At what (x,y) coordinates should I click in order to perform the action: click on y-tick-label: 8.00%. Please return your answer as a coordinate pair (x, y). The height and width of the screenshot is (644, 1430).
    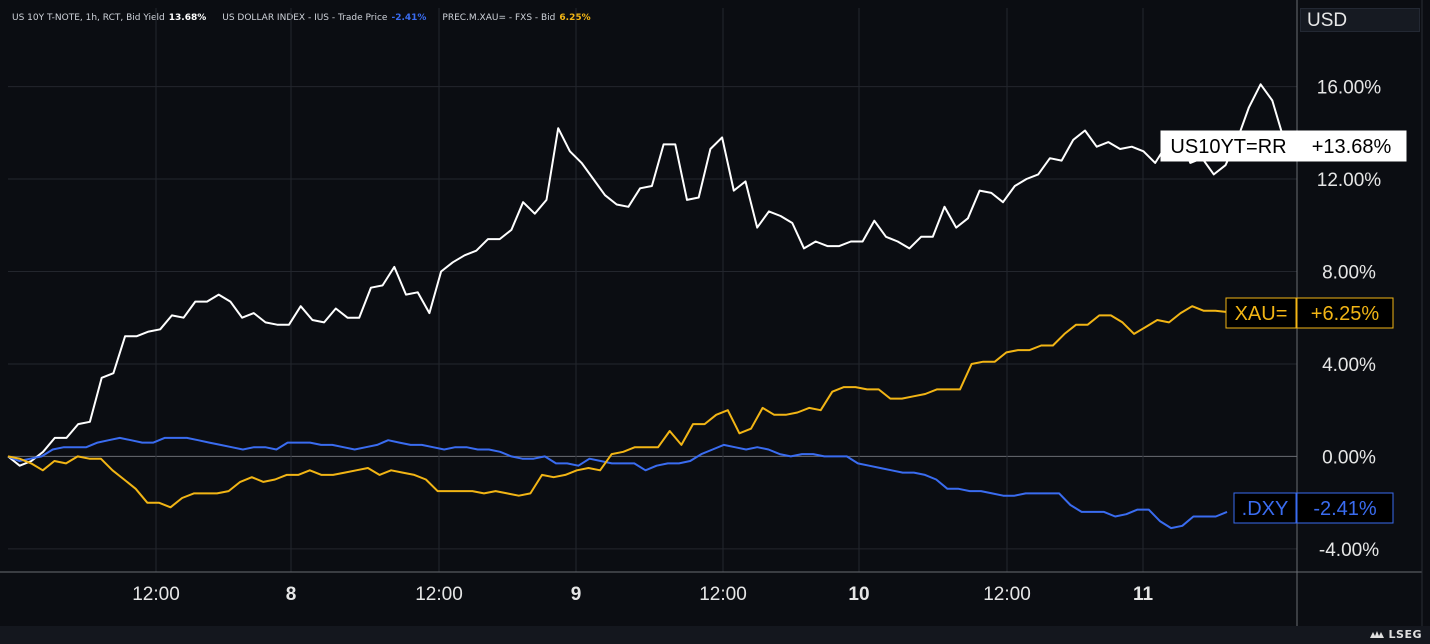
    Looking at the image, I should click on (1349, 273).